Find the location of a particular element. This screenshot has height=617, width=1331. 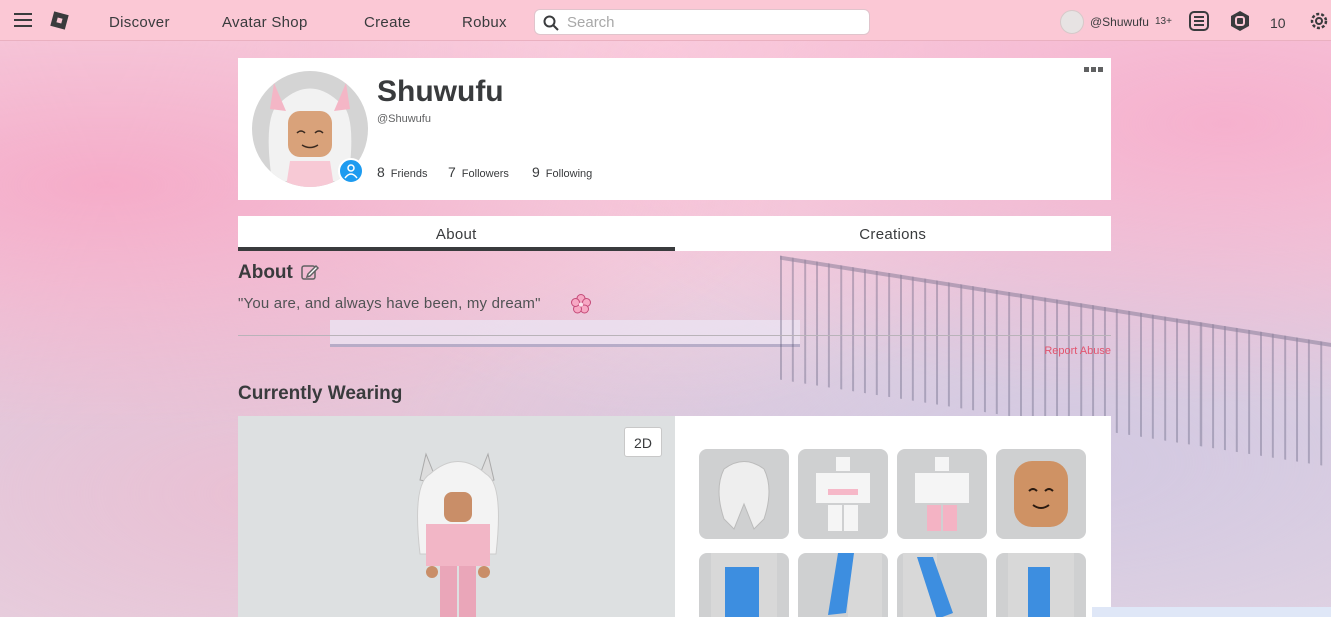

background-bridge is located at coordinates (565, 333).